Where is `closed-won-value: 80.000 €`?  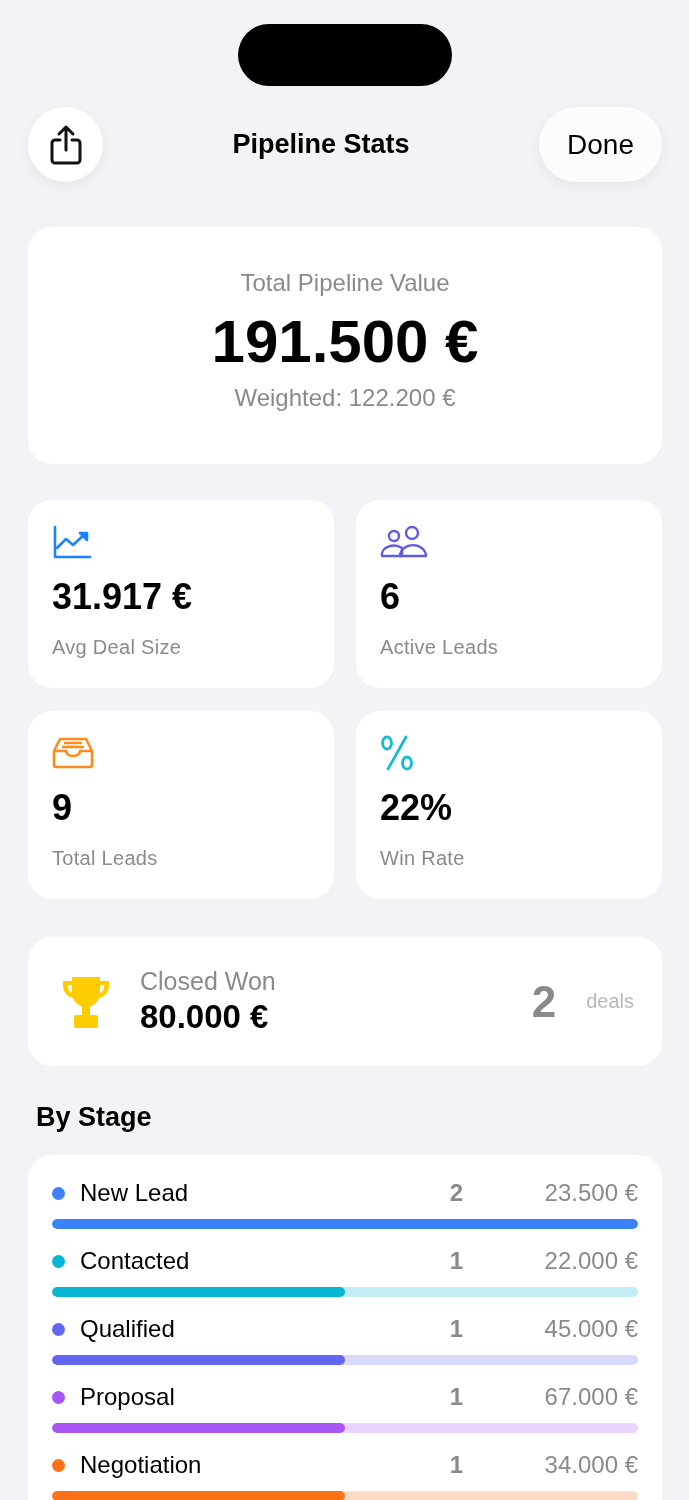
closed-won-value: 80.000 € is located at coordinates (205, 1017).